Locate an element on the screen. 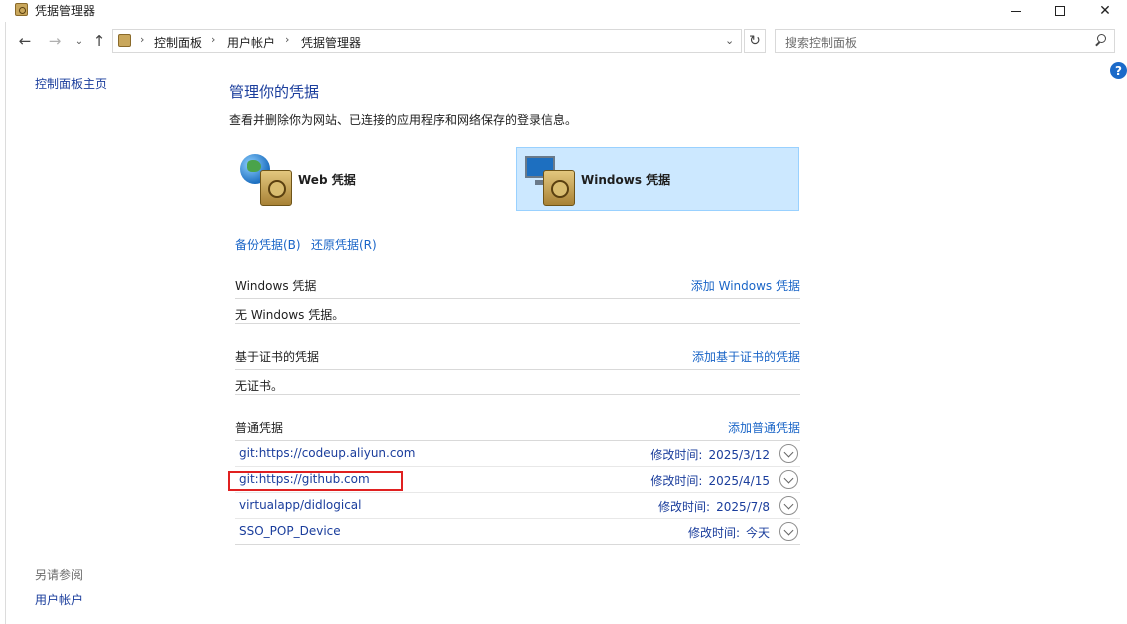 This screenshot has height=624, width=1127. sidebar-see-also-heading: 另请参阅 is located at coordinates (59, 575).